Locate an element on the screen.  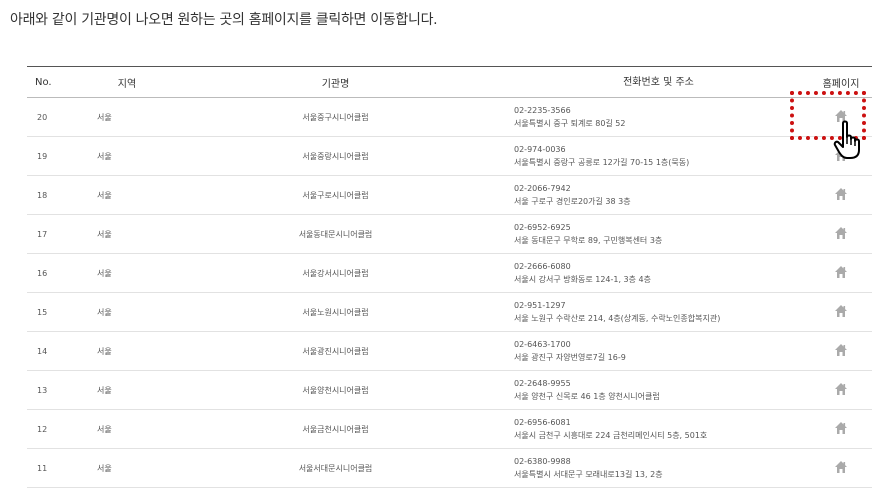
row-address: 서울 광진구 자양번영로7길 16-9 is located at coordinates (570, 357).